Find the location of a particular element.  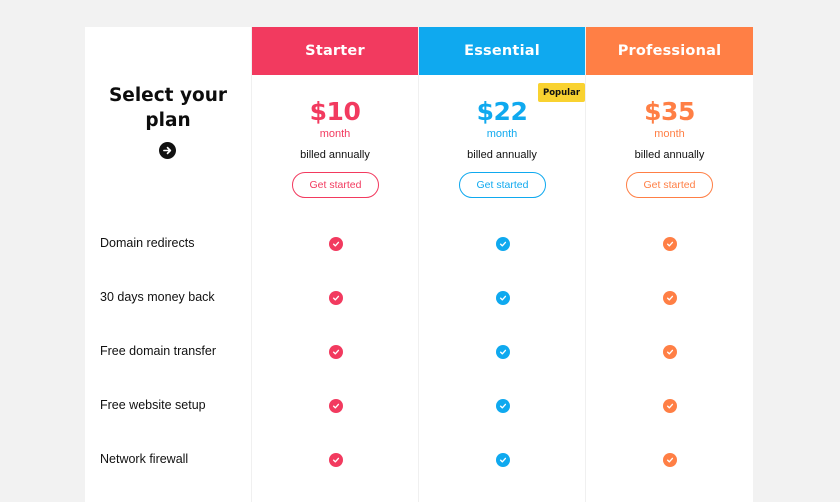

plan-billing-professional: billed annually is located at coordinates (669, 155).